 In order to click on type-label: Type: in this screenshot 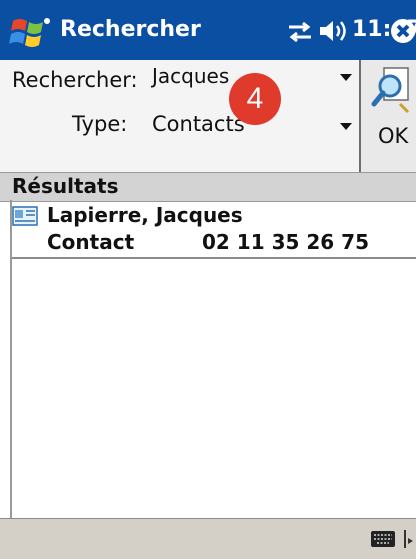, I will do `click(100, 124)`.